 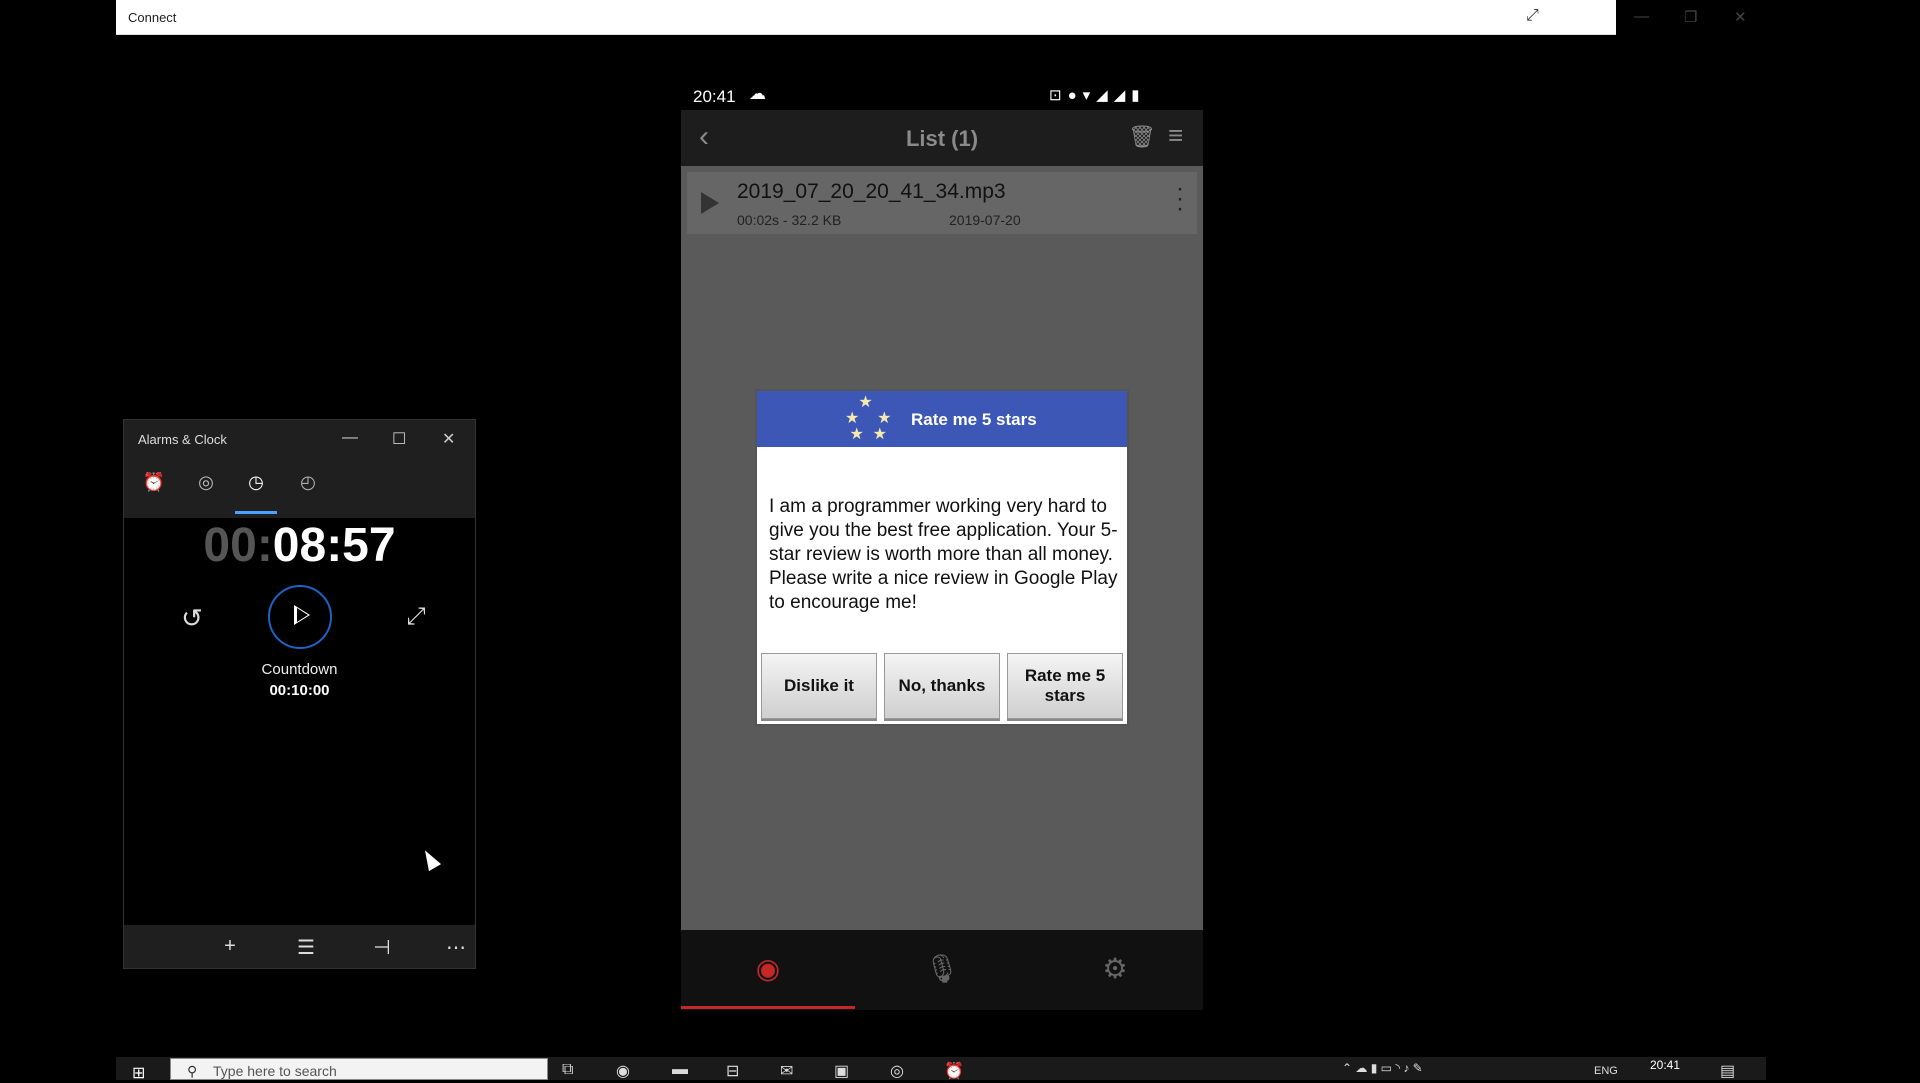 What do you see at coordinates (1690, 17) in the screenshot?
I see `restore-icon: ❐` at bounding box center [1690, 17].